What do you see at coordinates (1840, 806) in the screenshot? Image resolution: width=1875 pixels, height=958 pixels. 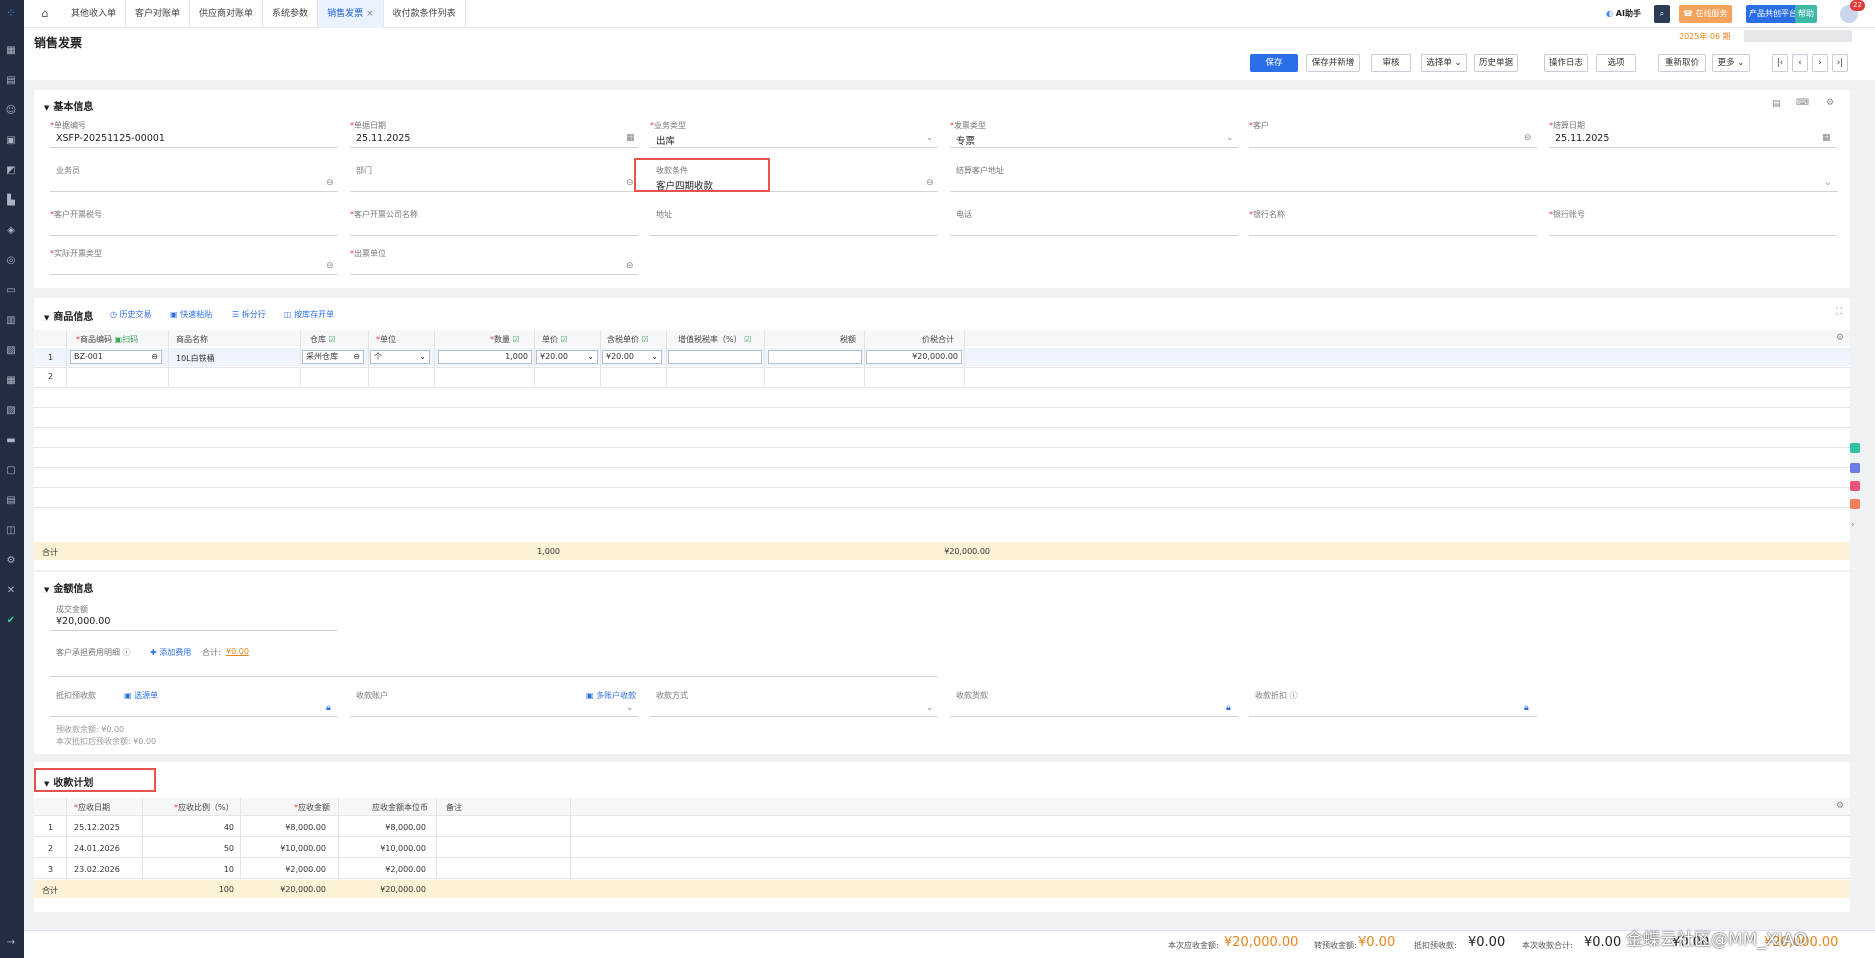 I see `column-settings-icon: ⚙` at bounding box center [1840, 806].